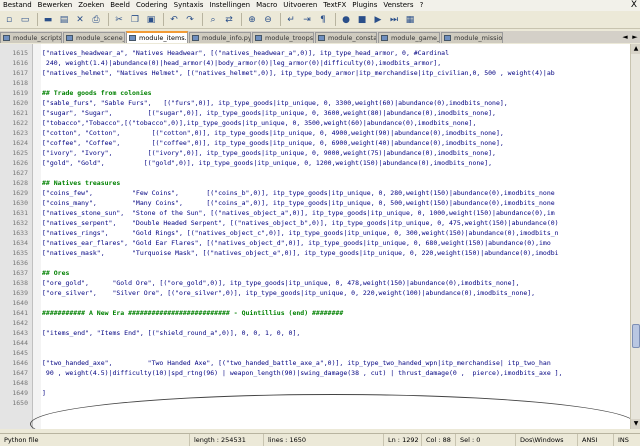  Describe the element at coordinates (81, 183) in the screenshot. I see `code-text: ## Natives treasures` at that location.